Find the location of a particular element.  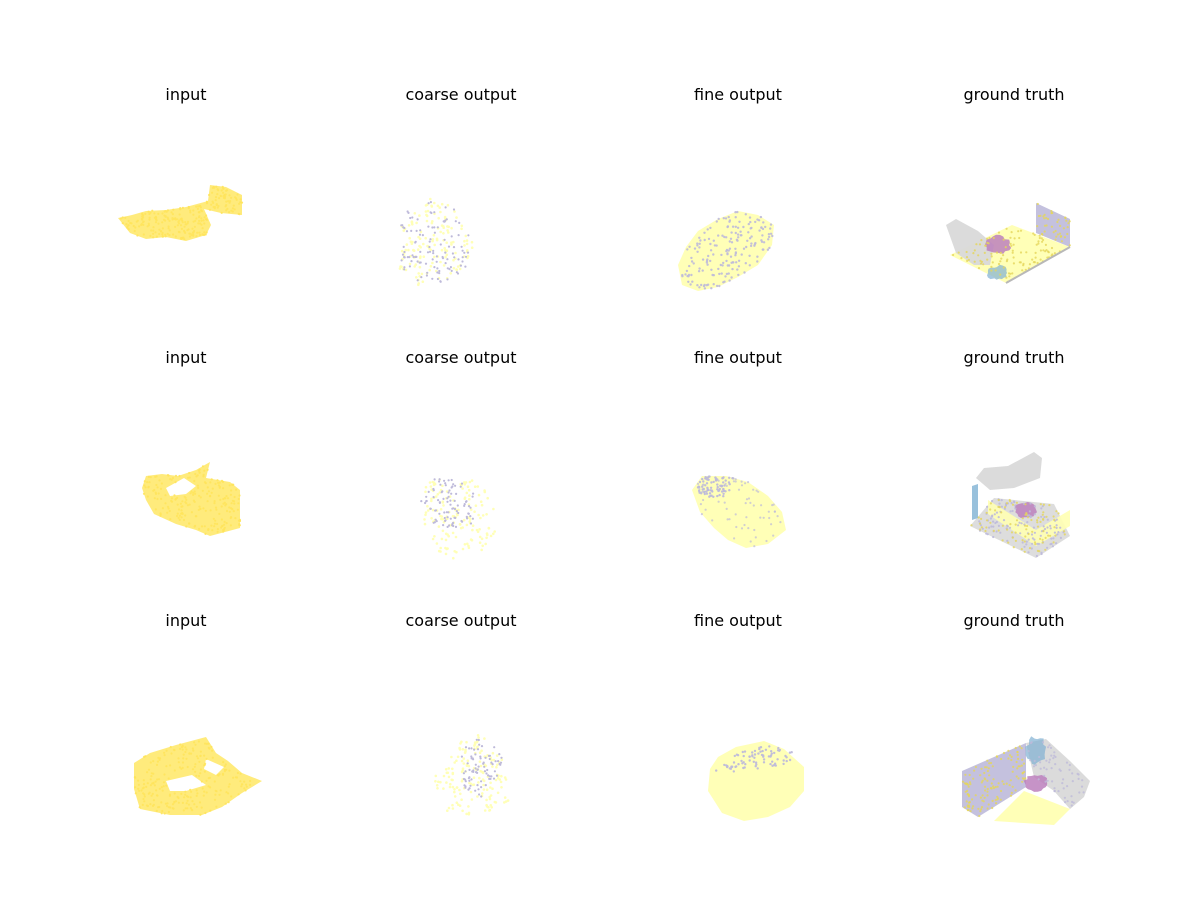

panel-input-3: input is located at coordinates (186, 731).